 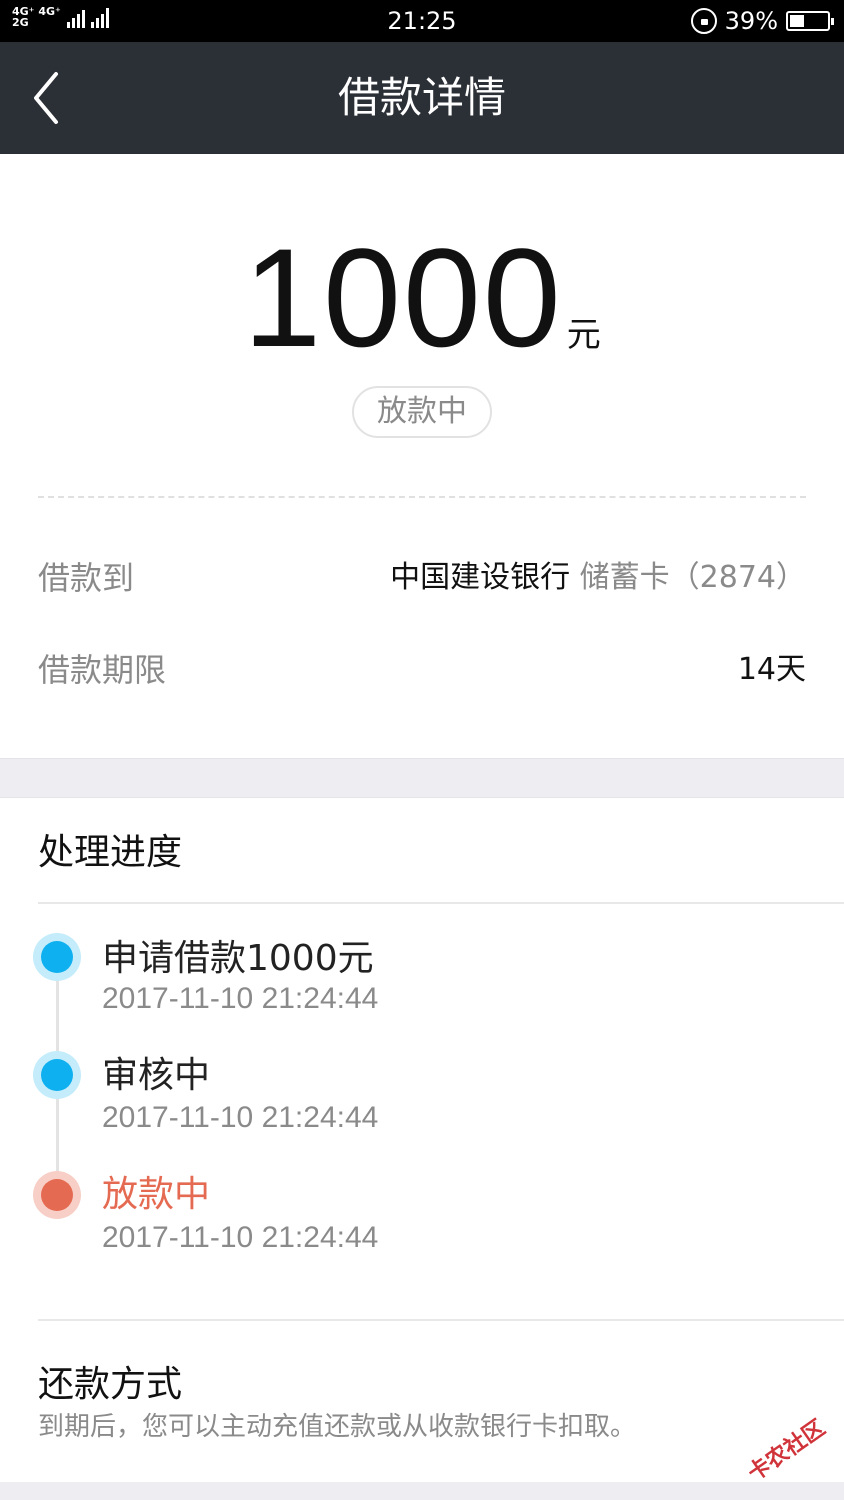 What do you see at coordinates (238, 958) in the screenshot?
I see `step-title: 申请借款1000元` at bounding box center [238, 958].